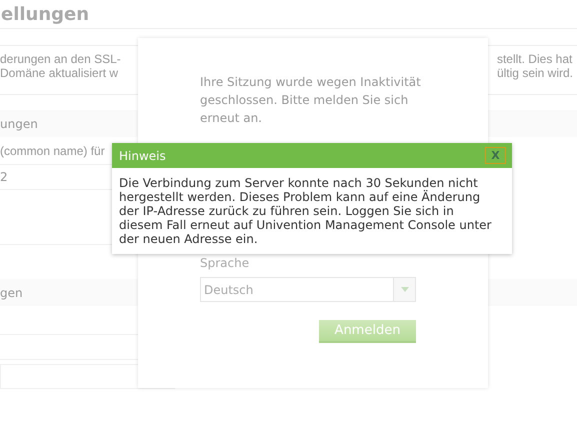  I want to click on field-value: 2, so click(4, 177).